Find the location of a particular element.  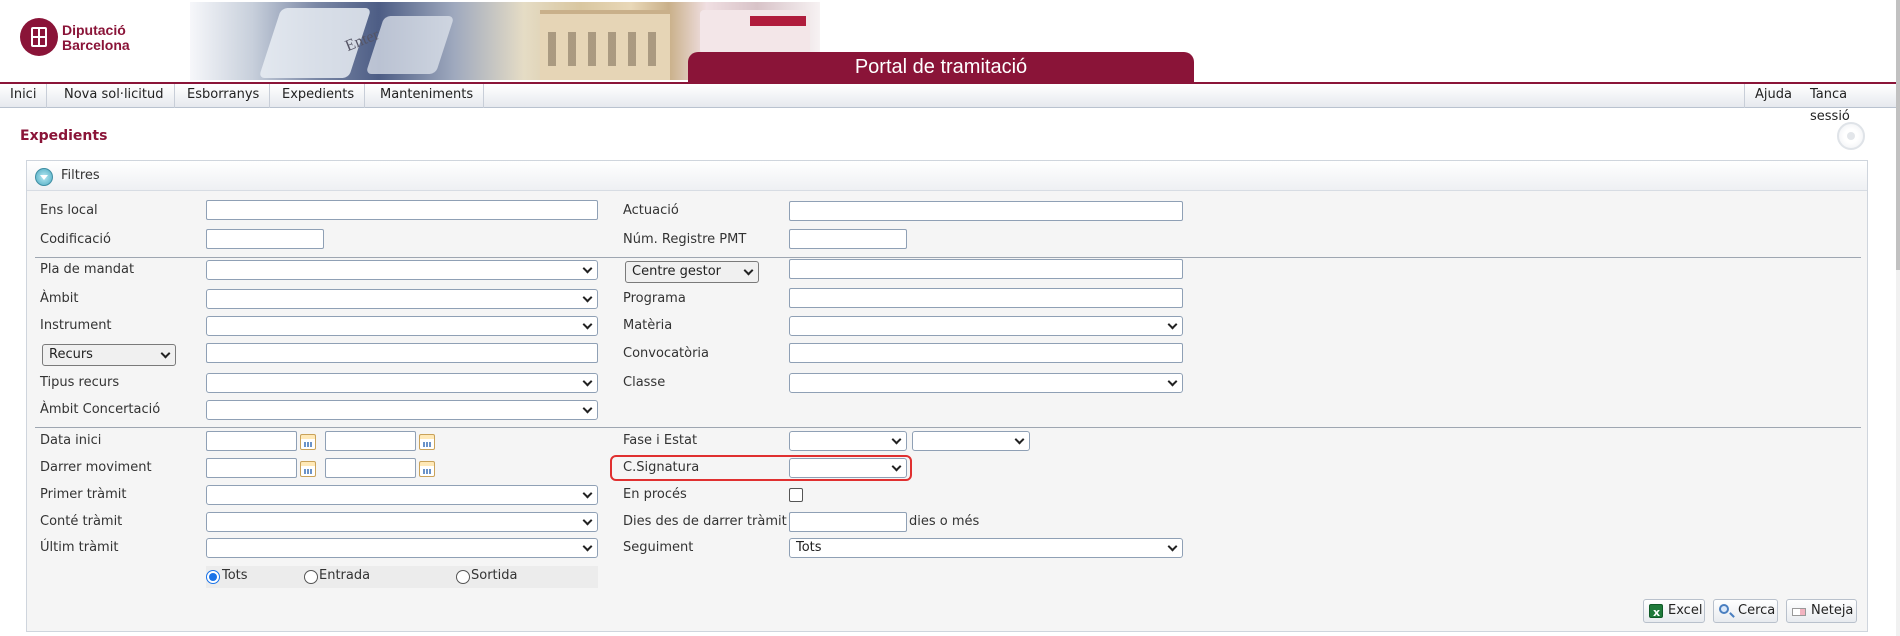

tipus-recurs-select is located at coordinates (402, 383).